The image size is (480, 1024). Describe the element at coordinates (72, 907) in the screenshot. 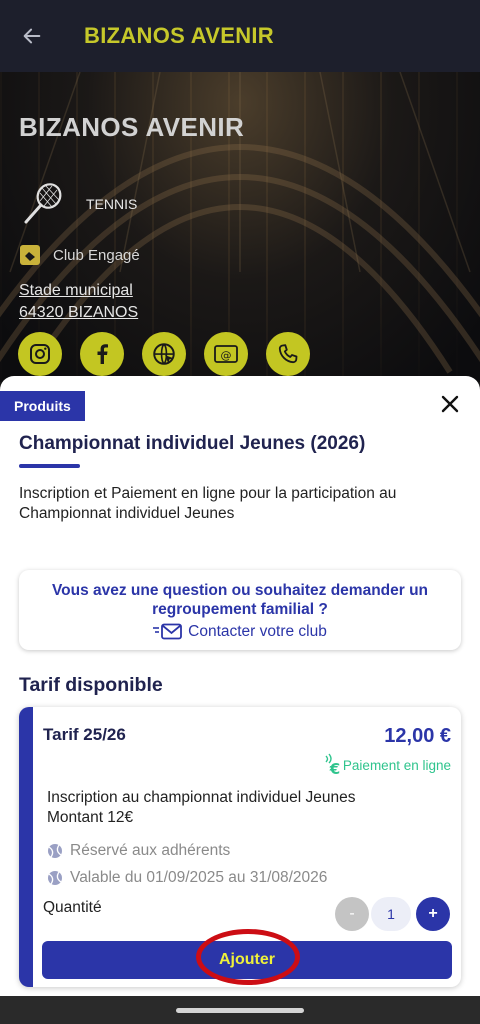

I see `quantity-label: Quantité` at that location.